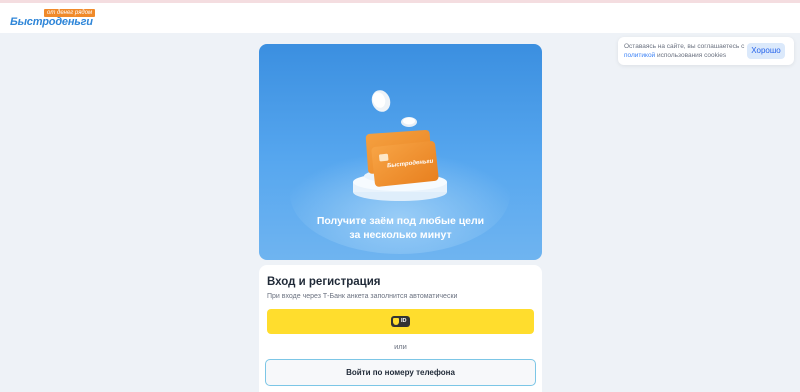 This screenshot has width=800, height=392. I want to click on tbank-id-badge: ID, so click(400, 321).